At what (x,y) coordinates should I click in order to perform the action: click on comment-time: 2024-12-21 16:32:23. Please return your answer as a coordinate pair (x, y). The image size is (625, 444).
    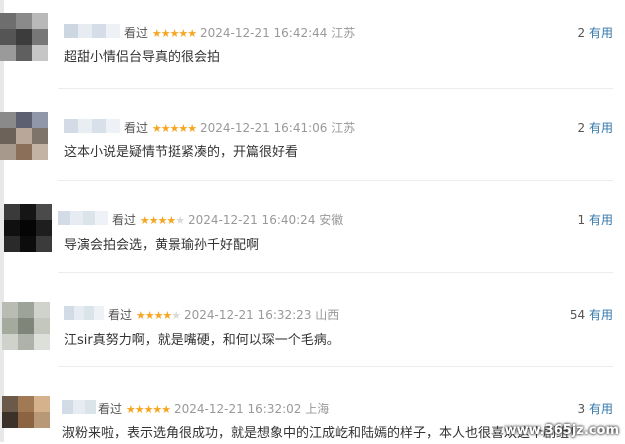
    Looking at the image, I should click on (248, 315).